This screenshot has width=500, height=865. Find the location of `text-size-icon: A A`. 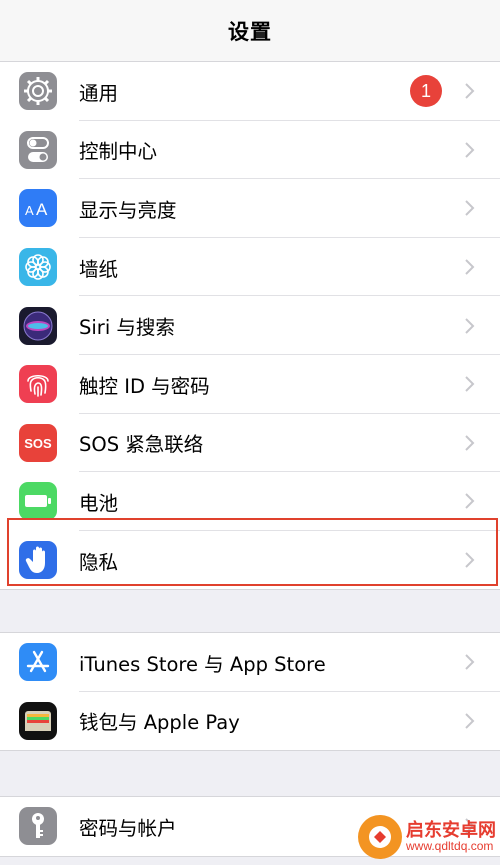

text-size-icon: A A is located at coordinates (38, 208).